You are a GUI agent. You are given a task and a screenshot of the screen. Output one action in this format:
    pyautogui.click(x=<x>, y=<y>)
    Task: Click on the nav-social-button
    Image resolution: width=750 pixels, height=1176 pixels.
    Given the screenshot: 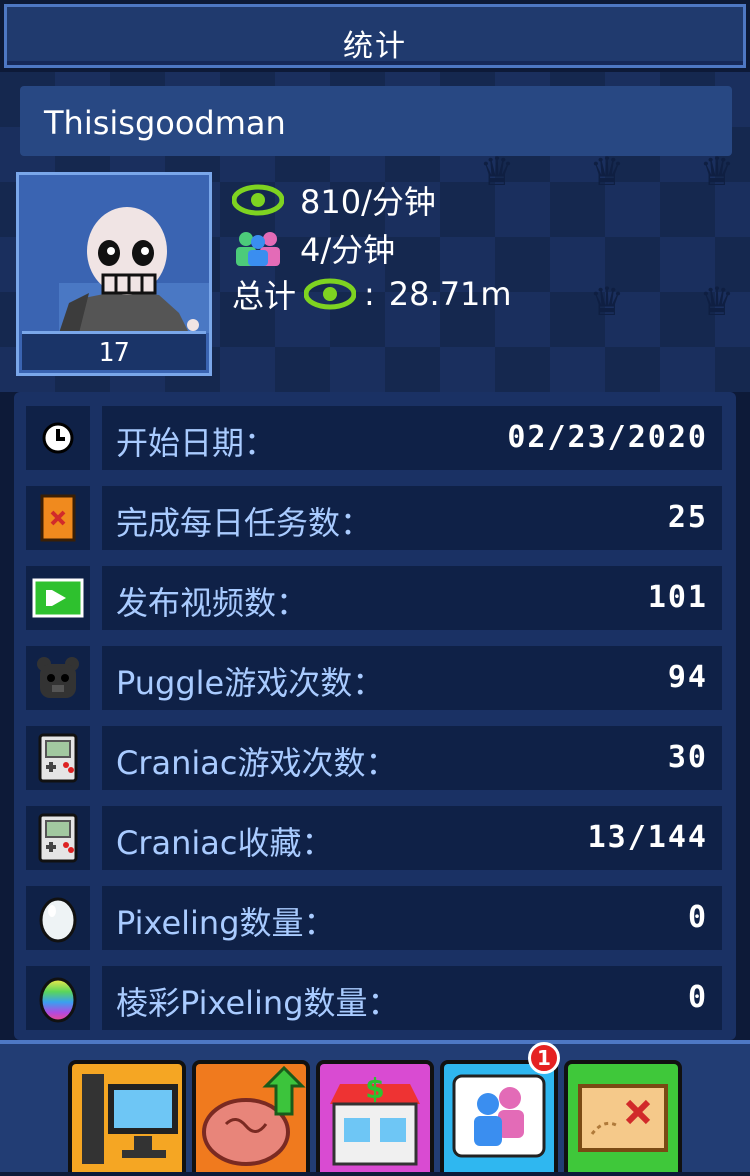 What is the action you would take?
    pyautogui.click(x=499, y=1116)
    